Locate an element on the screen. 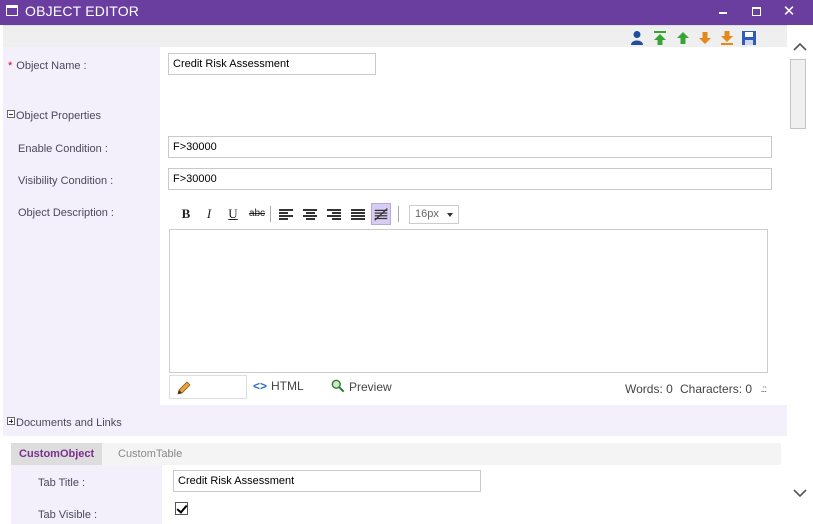  tab-custom-object: CustomObject is located at coordinates (57, 454).